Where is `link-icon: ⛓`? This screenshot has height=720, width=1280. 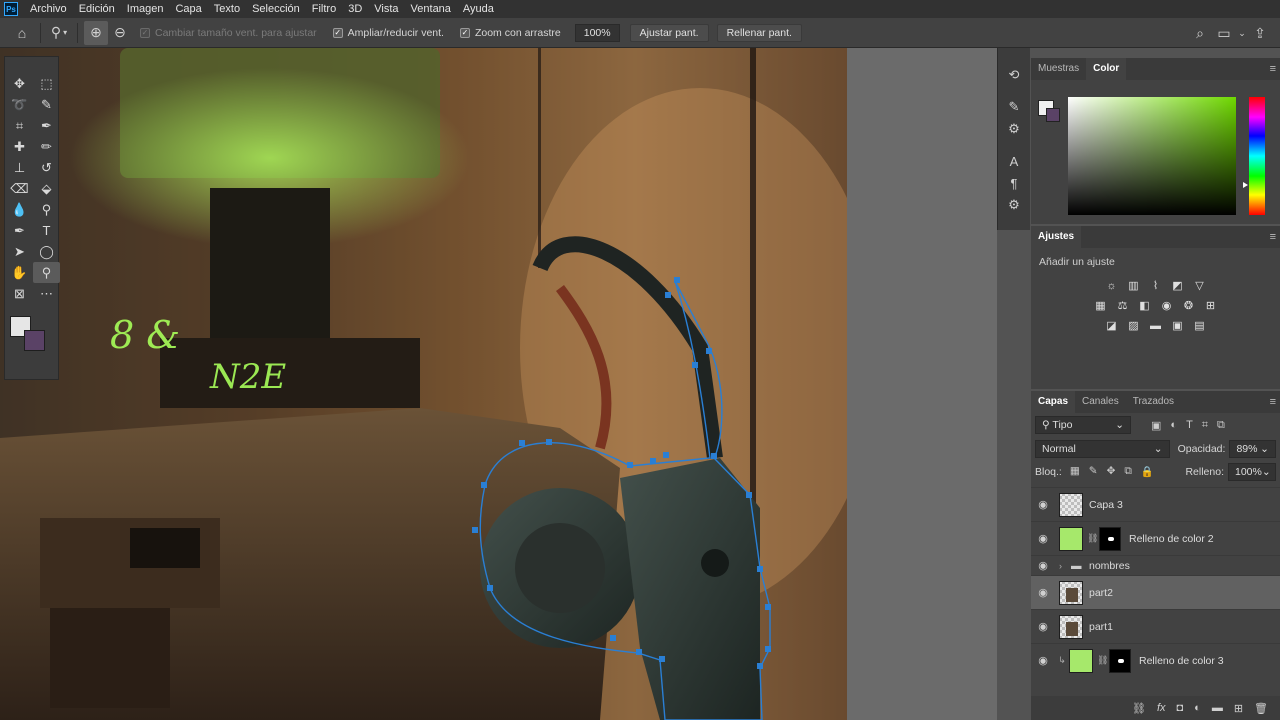
link-icon: ⛓ is located at coordinates (1102, 660).